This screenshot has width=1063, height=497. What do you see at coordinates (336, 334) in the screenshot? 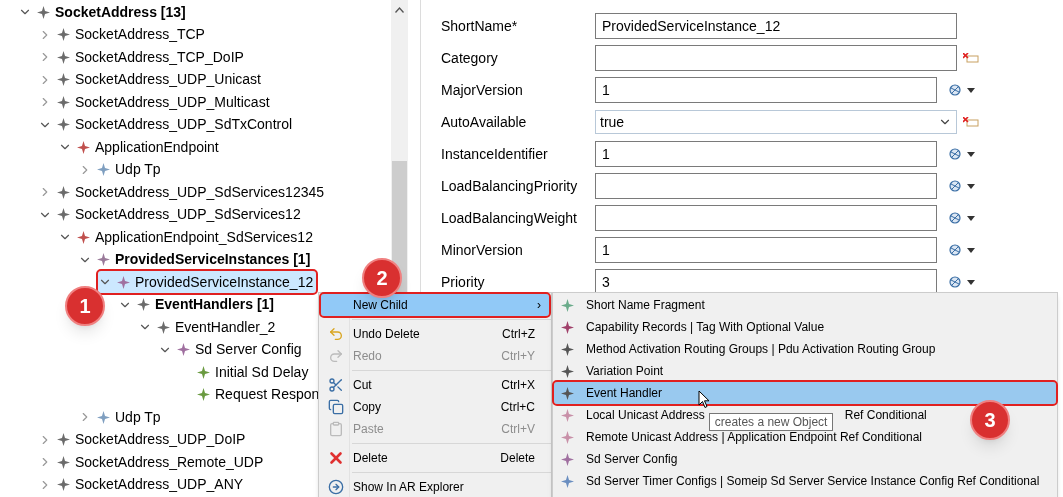
I see `undo-icon` at bounding box center [336, 334].